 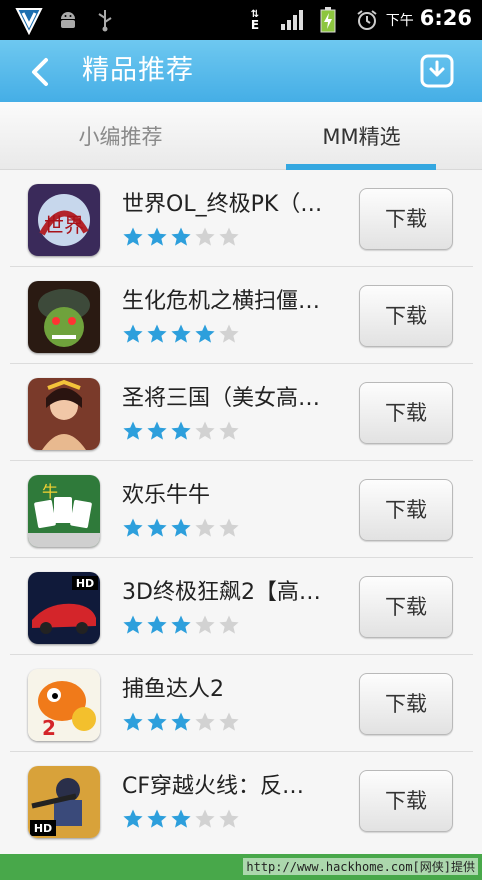 What do you see at coordinates (241, 71) in the screenshot?
I see `title-bar: 精品推荐` at bounding box center [241, 71].